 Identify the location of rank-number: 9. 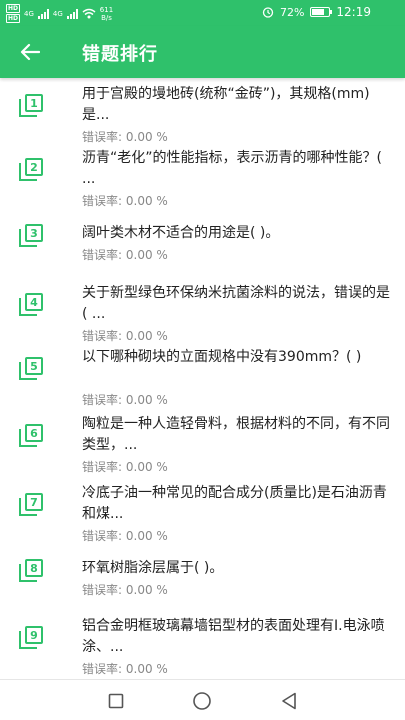
(34, 635).